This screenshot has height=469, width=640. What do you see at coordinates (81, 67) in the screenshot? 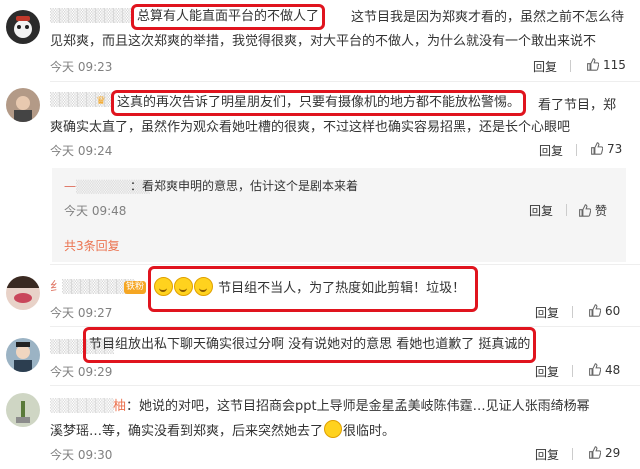
I see `timestamp: 今天 09:23` at bounding box center [81, 67].